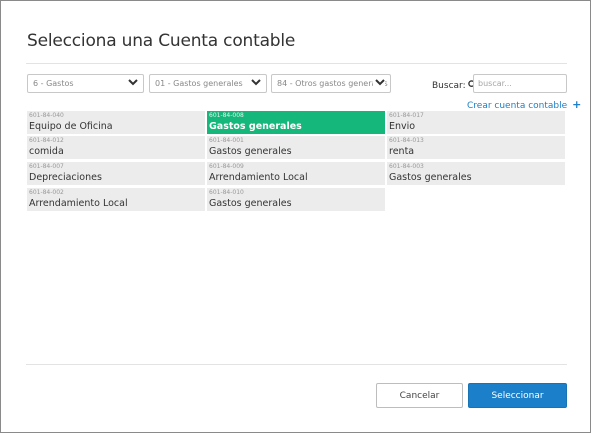  I want to click on account-card: 601-84-007 Depreciaciones, so click(116, 173).